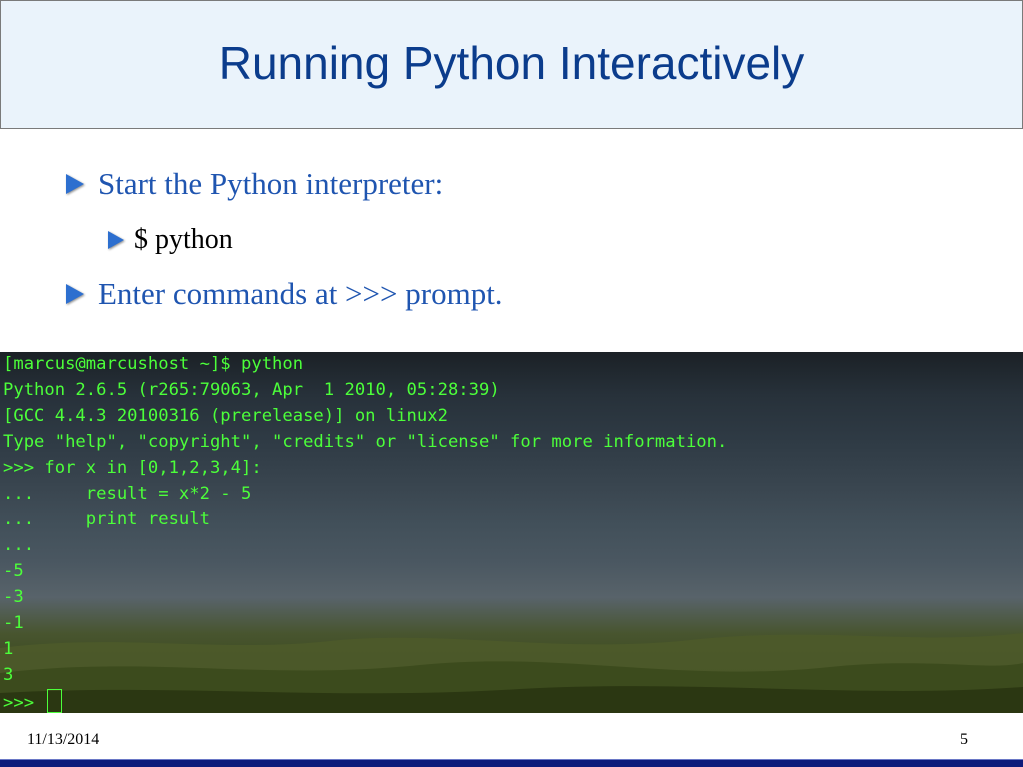  Describe the element at coordinates (24, 702) in the screenshot. I see `terminal-prompt: >>>` at that location.